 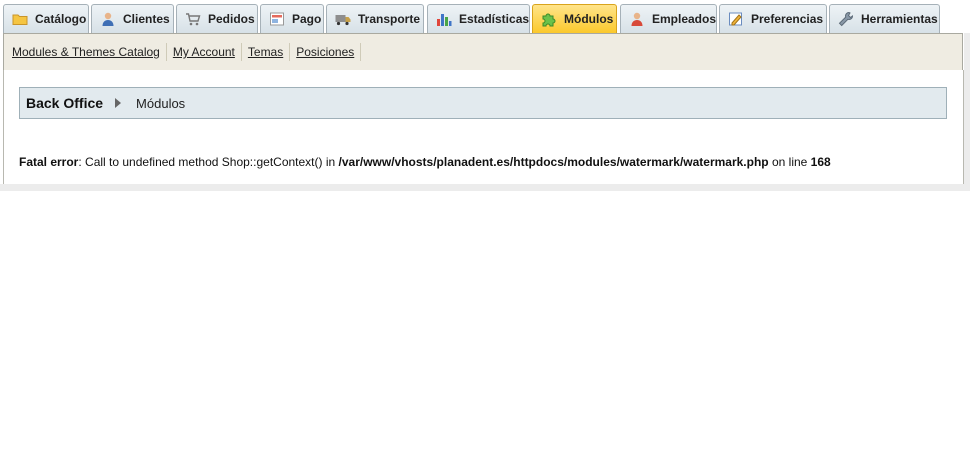 What do you see at coordinates (118, 103) in the screenshot?
I see `chevron-right-icon` at bounding box center [118, 103].